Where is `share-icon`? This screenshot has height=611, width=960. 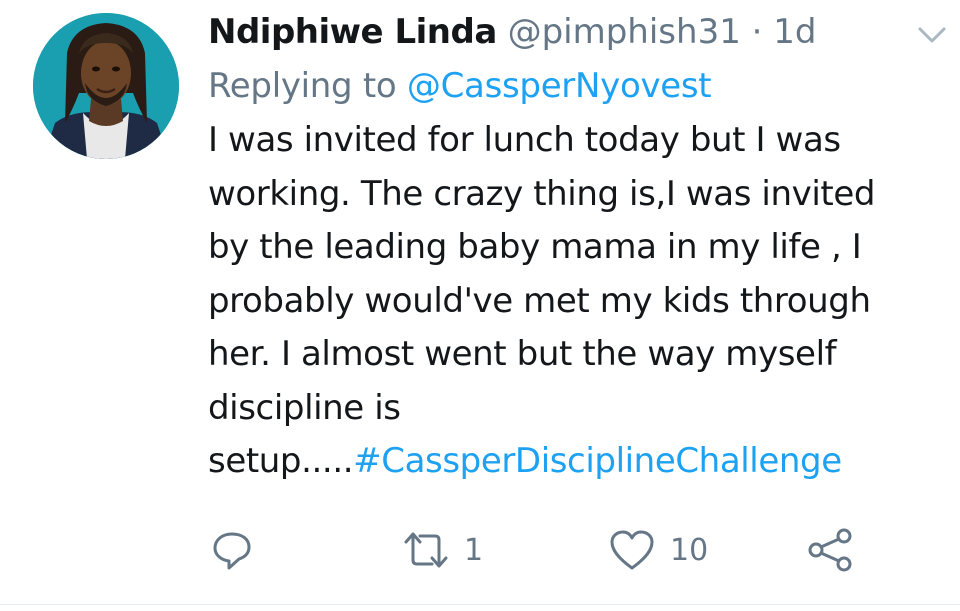
share-icon is located at coordinates (830, 550).